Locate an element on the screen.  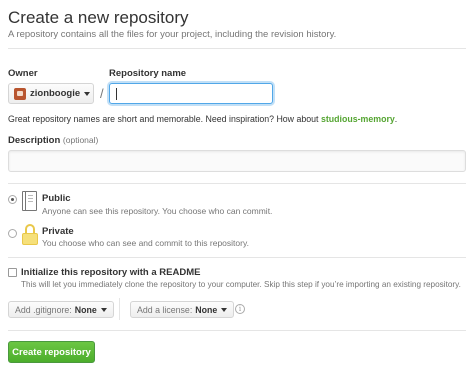
init-readme-title: Initialize this repository with a README is located at coordinates (111, 272).